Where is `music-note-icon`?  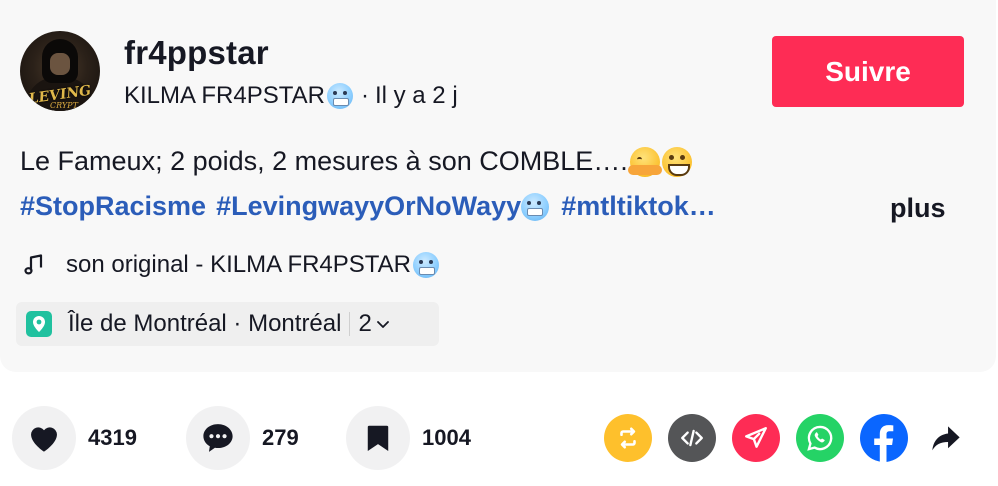
music-note-icon is located at coordinates (33, 264).